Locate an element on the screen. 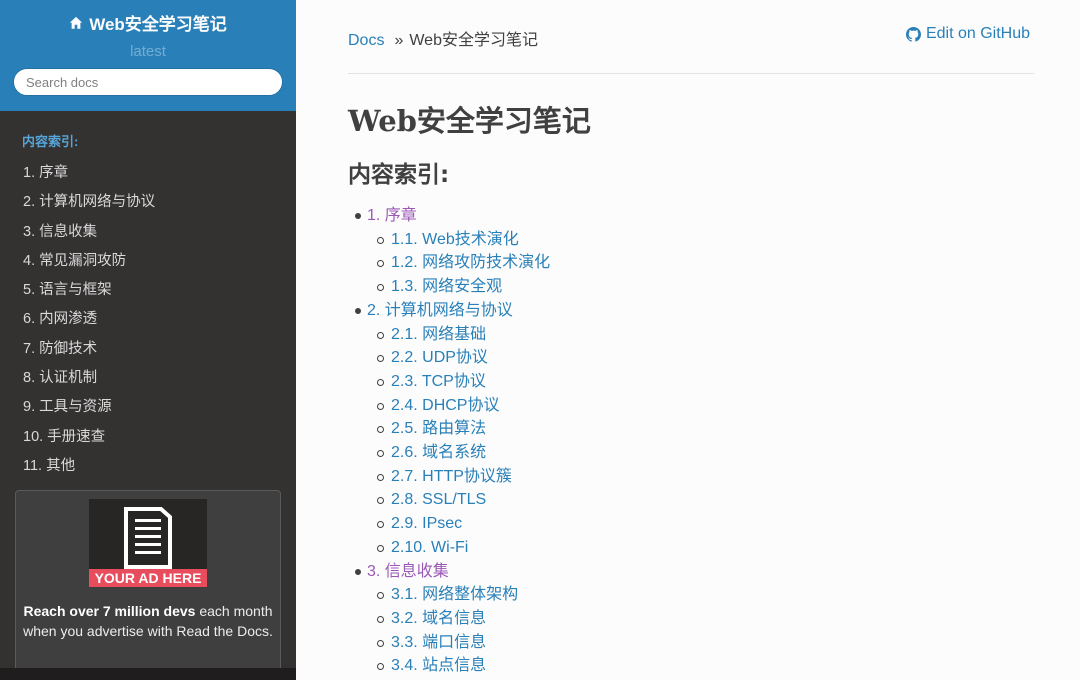  toc-subitem: 2.3. TCP协议 is located at coordinates (458, 382).